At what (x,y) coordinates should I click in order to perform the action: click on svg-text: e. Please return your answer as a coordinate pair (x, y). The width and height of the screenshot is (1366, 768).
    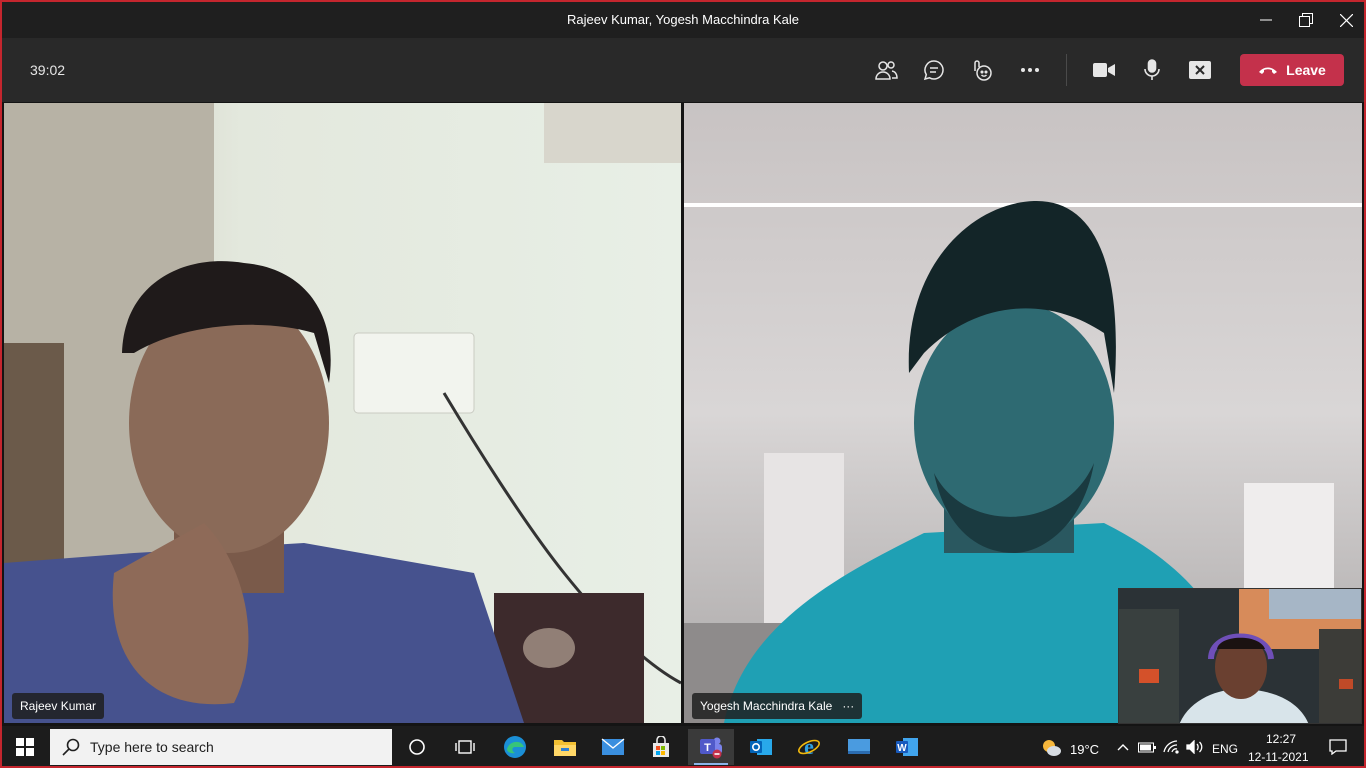
    Looking at the image, I should click on (809, 747).